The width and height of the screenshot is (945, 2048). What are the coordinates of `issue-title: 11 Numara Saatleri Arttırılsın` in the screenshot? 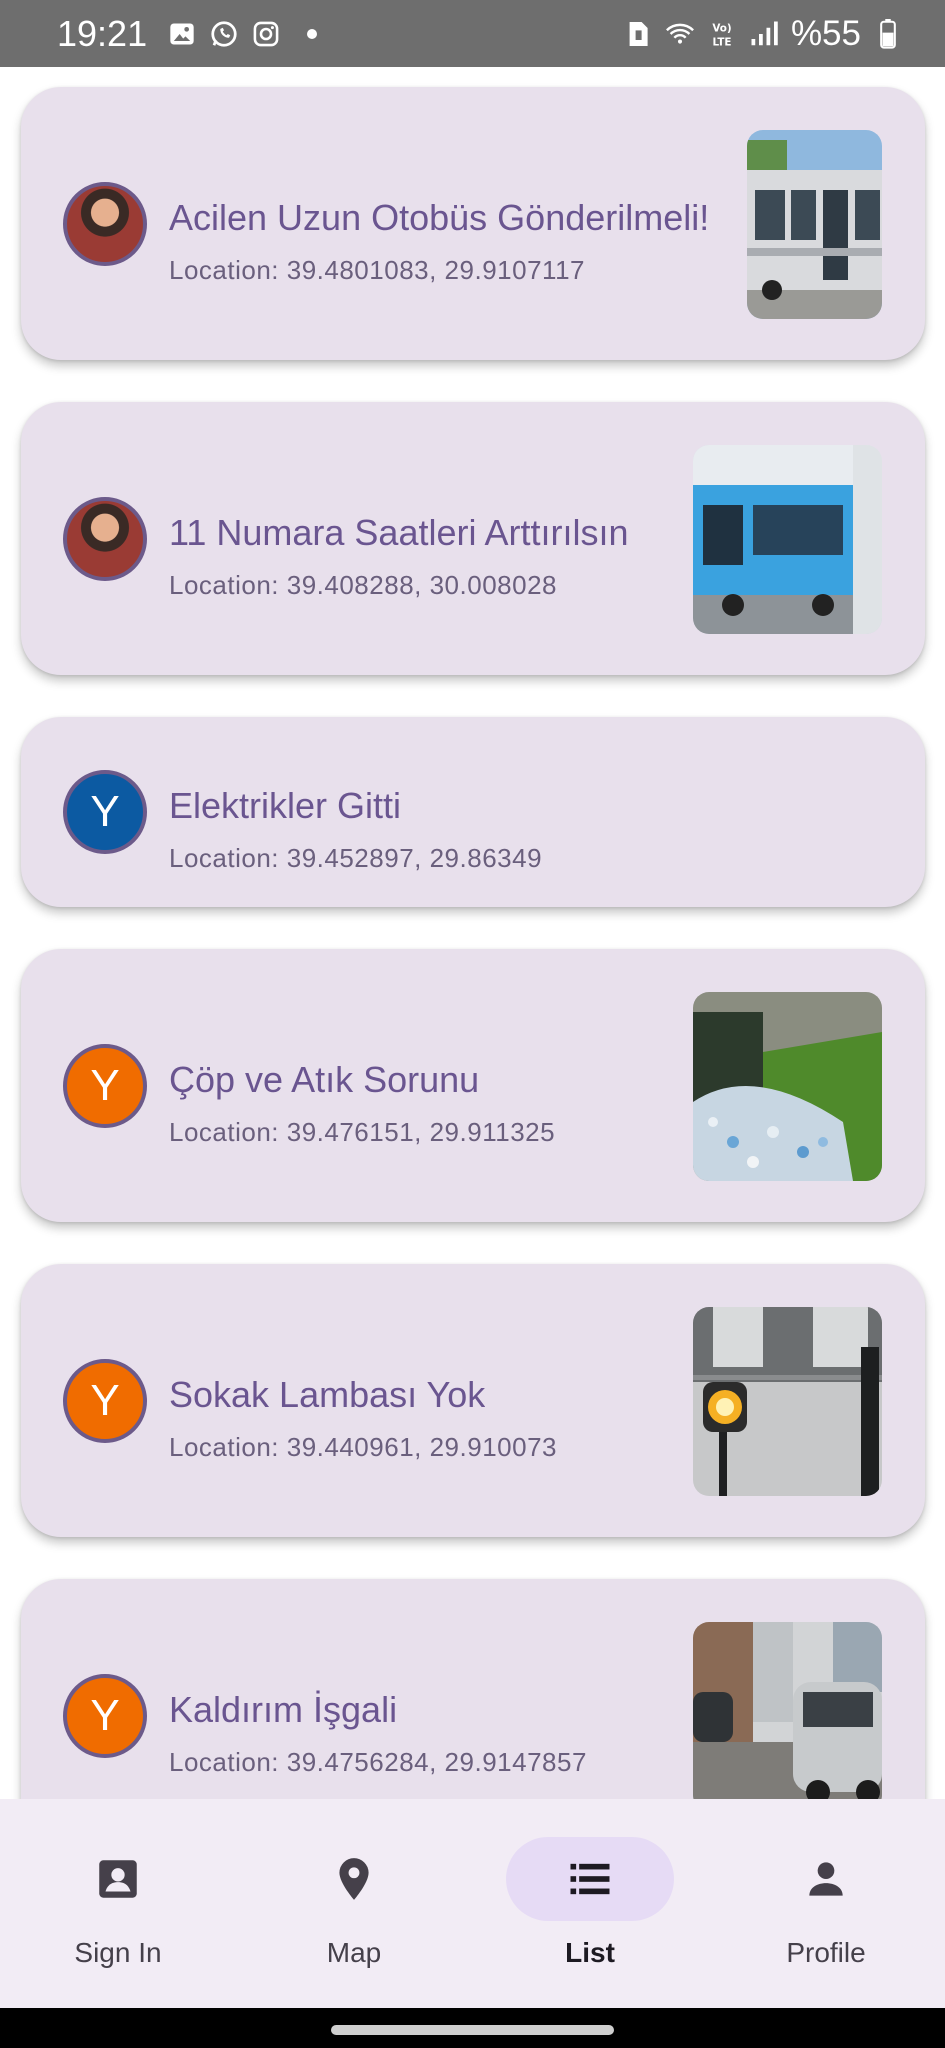 It's located at (399, 532).